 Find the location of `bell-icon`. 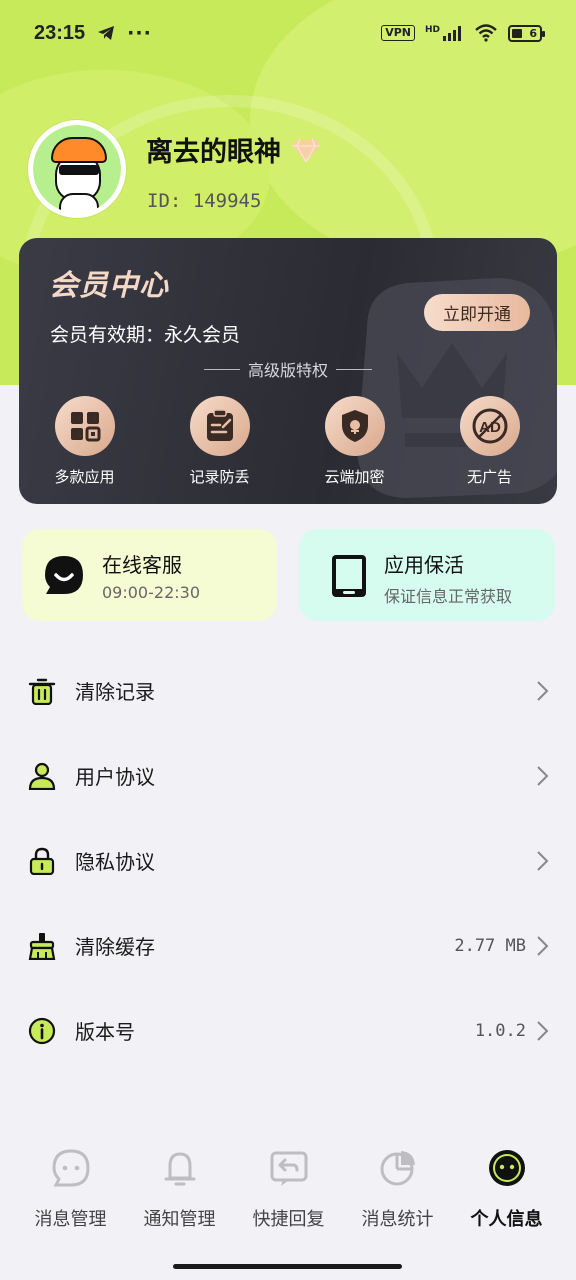

bell-icon is located at coordinates (179, 1169).